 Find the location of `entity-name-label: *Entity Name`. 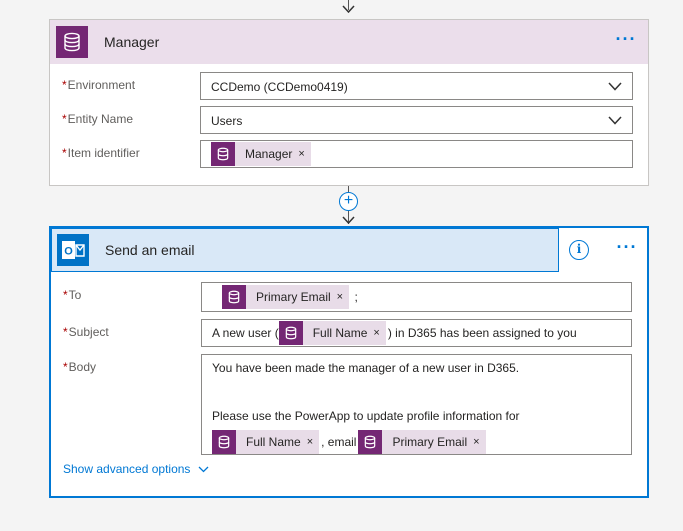

entity-name-label: *Entity Name is located at coordinates (97, 119).